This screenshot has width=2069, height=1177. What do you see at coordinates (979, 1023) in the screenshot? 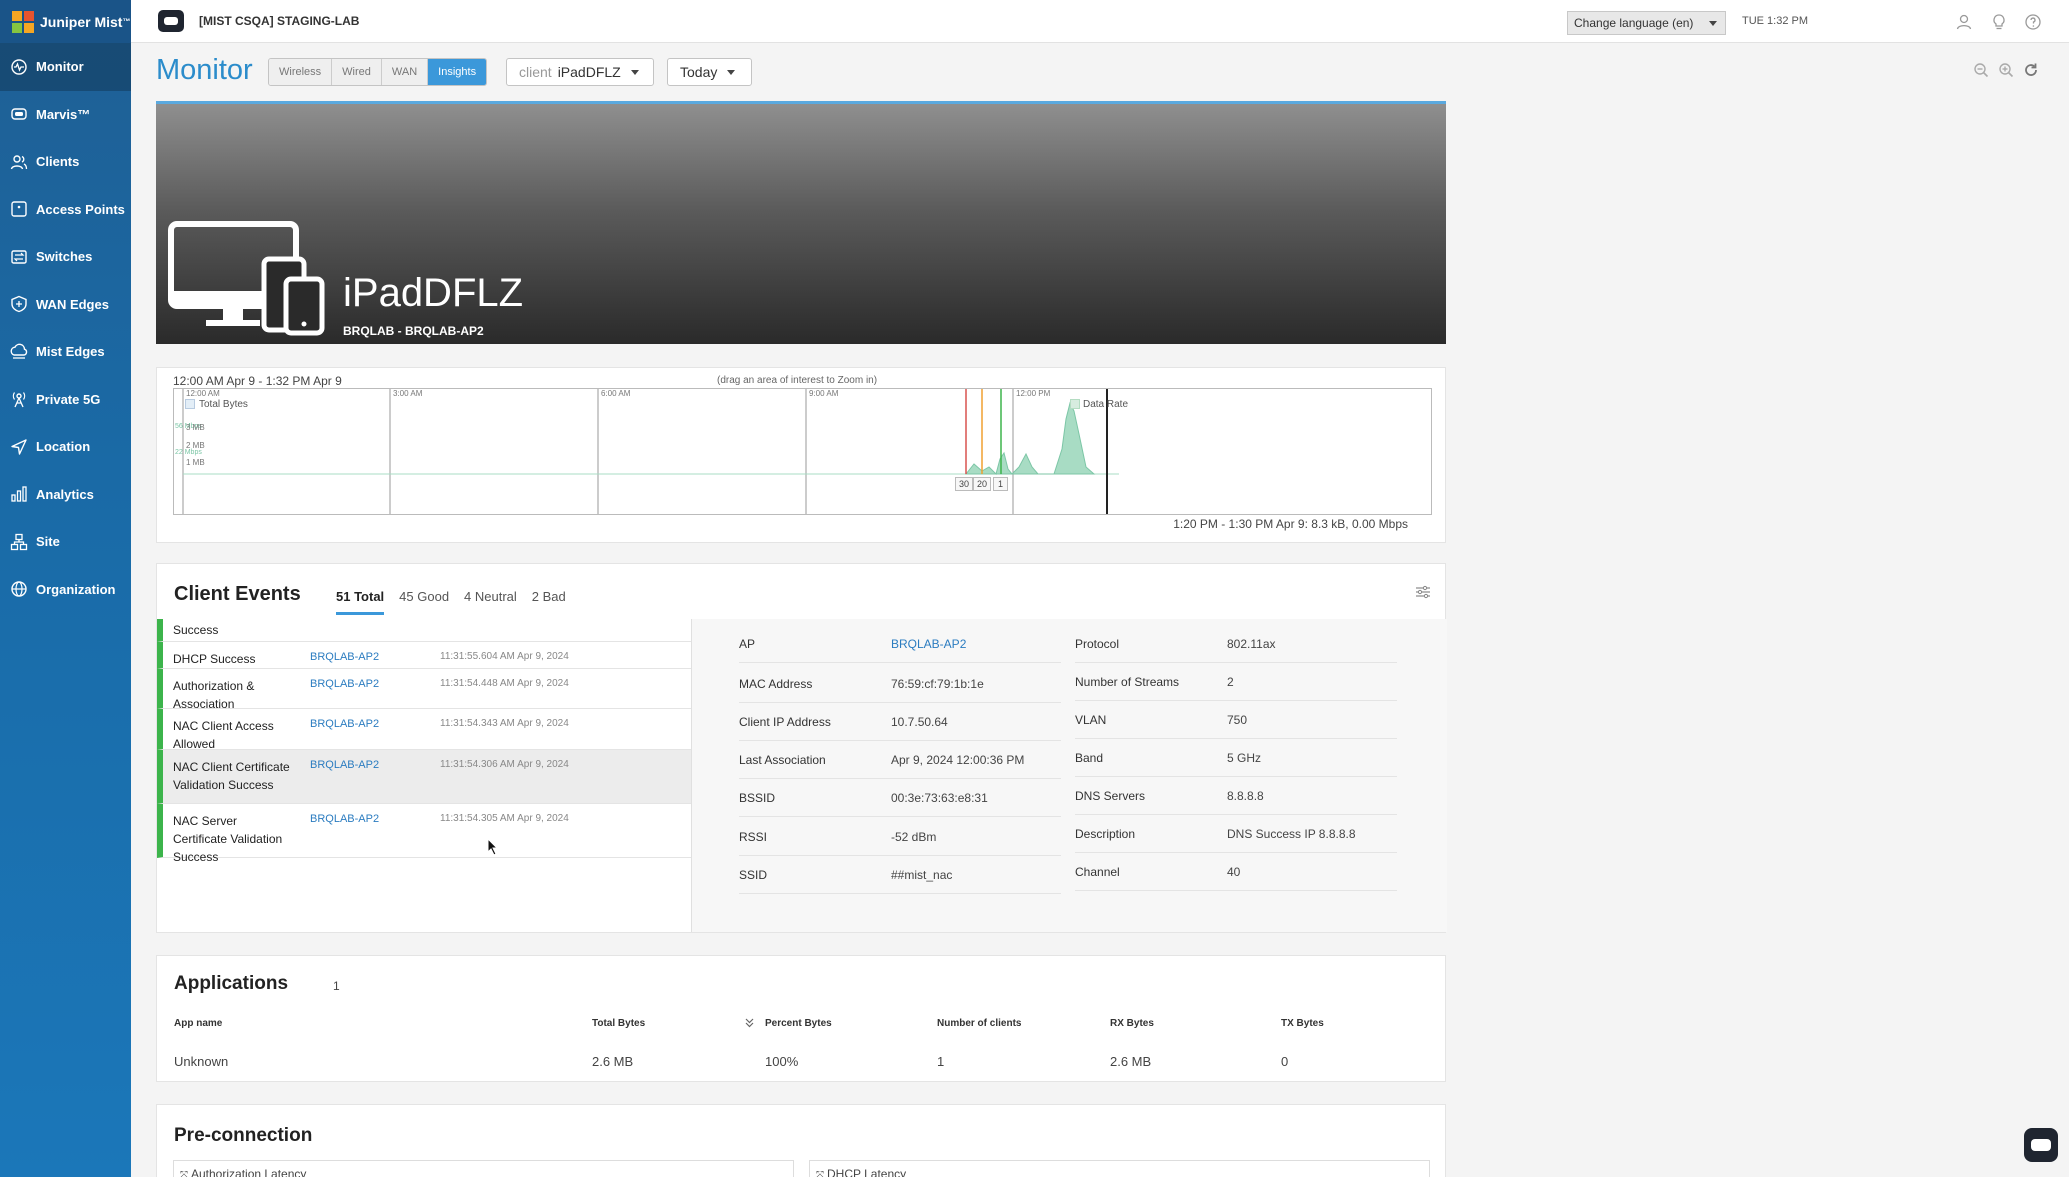
I see `column-header: Number of clients` at bounding box center [979, 1023].